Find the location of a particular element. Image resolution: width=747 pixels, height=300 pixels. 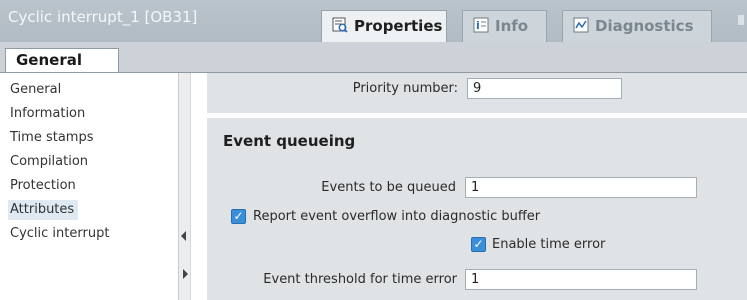

priority-number-label: Priority number: is located at coordinates (405, 88).